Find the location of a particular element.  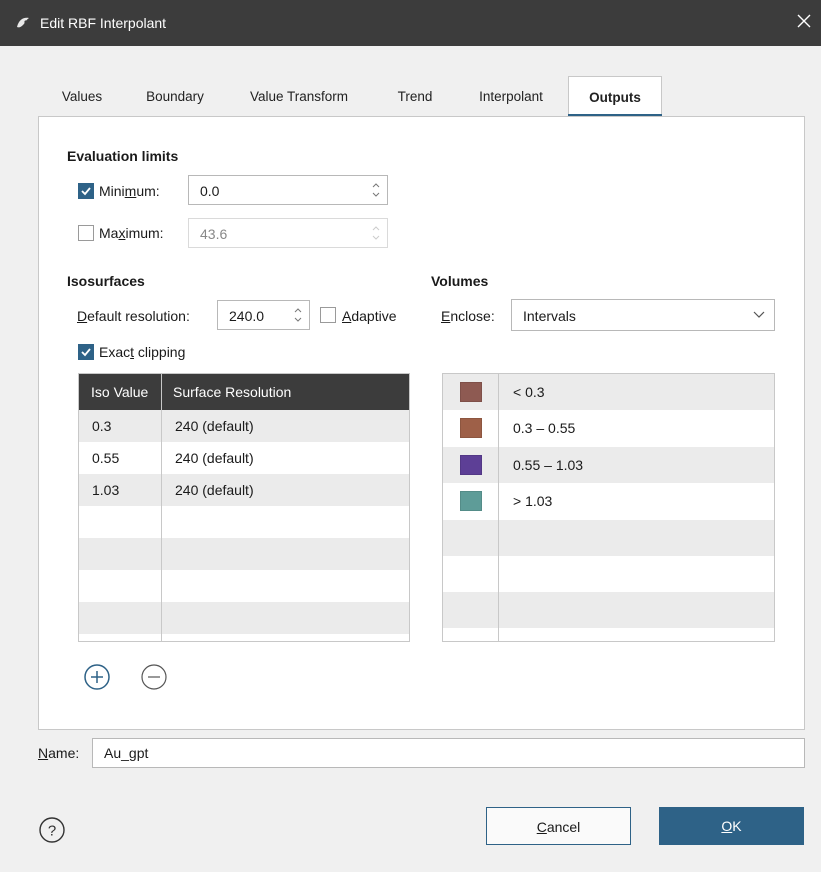

name-label: Name: is located at coordinates (59, 753).